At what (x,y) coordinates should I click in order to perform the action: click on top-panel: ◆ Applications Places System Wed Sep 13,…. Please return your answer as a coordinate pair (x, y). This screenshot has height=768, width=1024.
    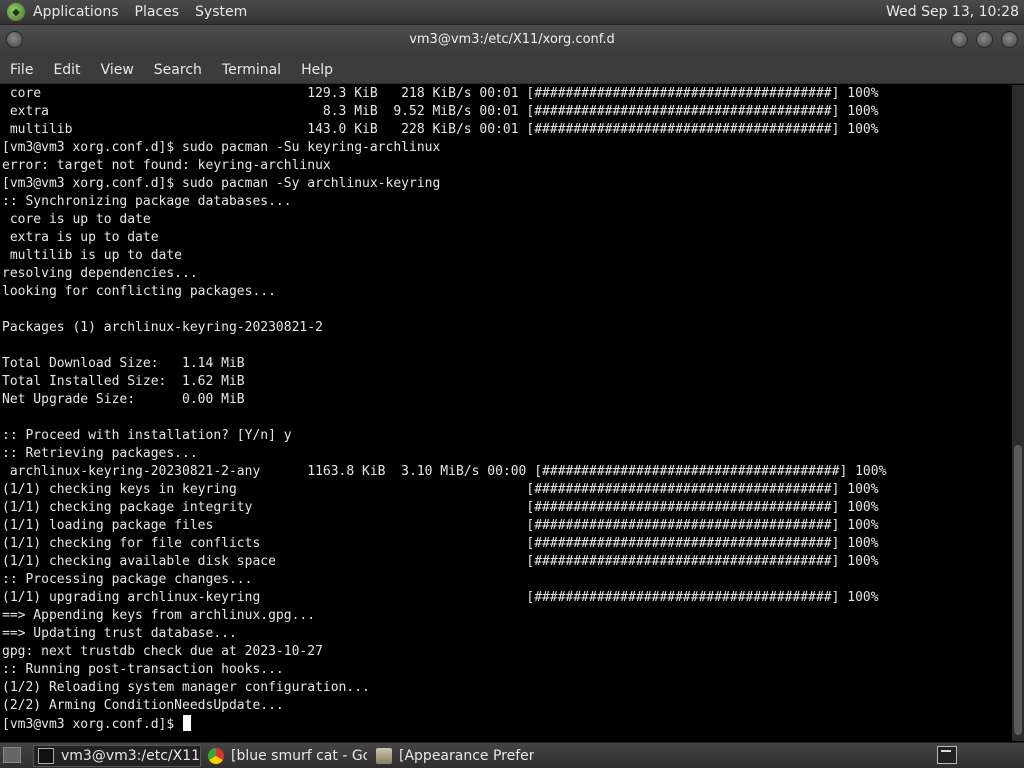
    Looking at the image, I should click on (512, 12).